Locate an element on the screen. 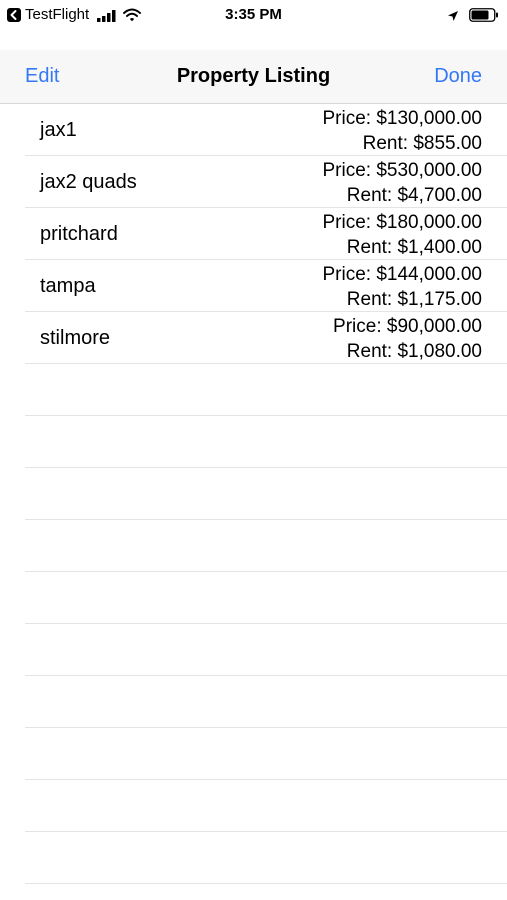 This screenshot has height=900, width=507. property-name: pritchard is located at coordinates (79, 234).